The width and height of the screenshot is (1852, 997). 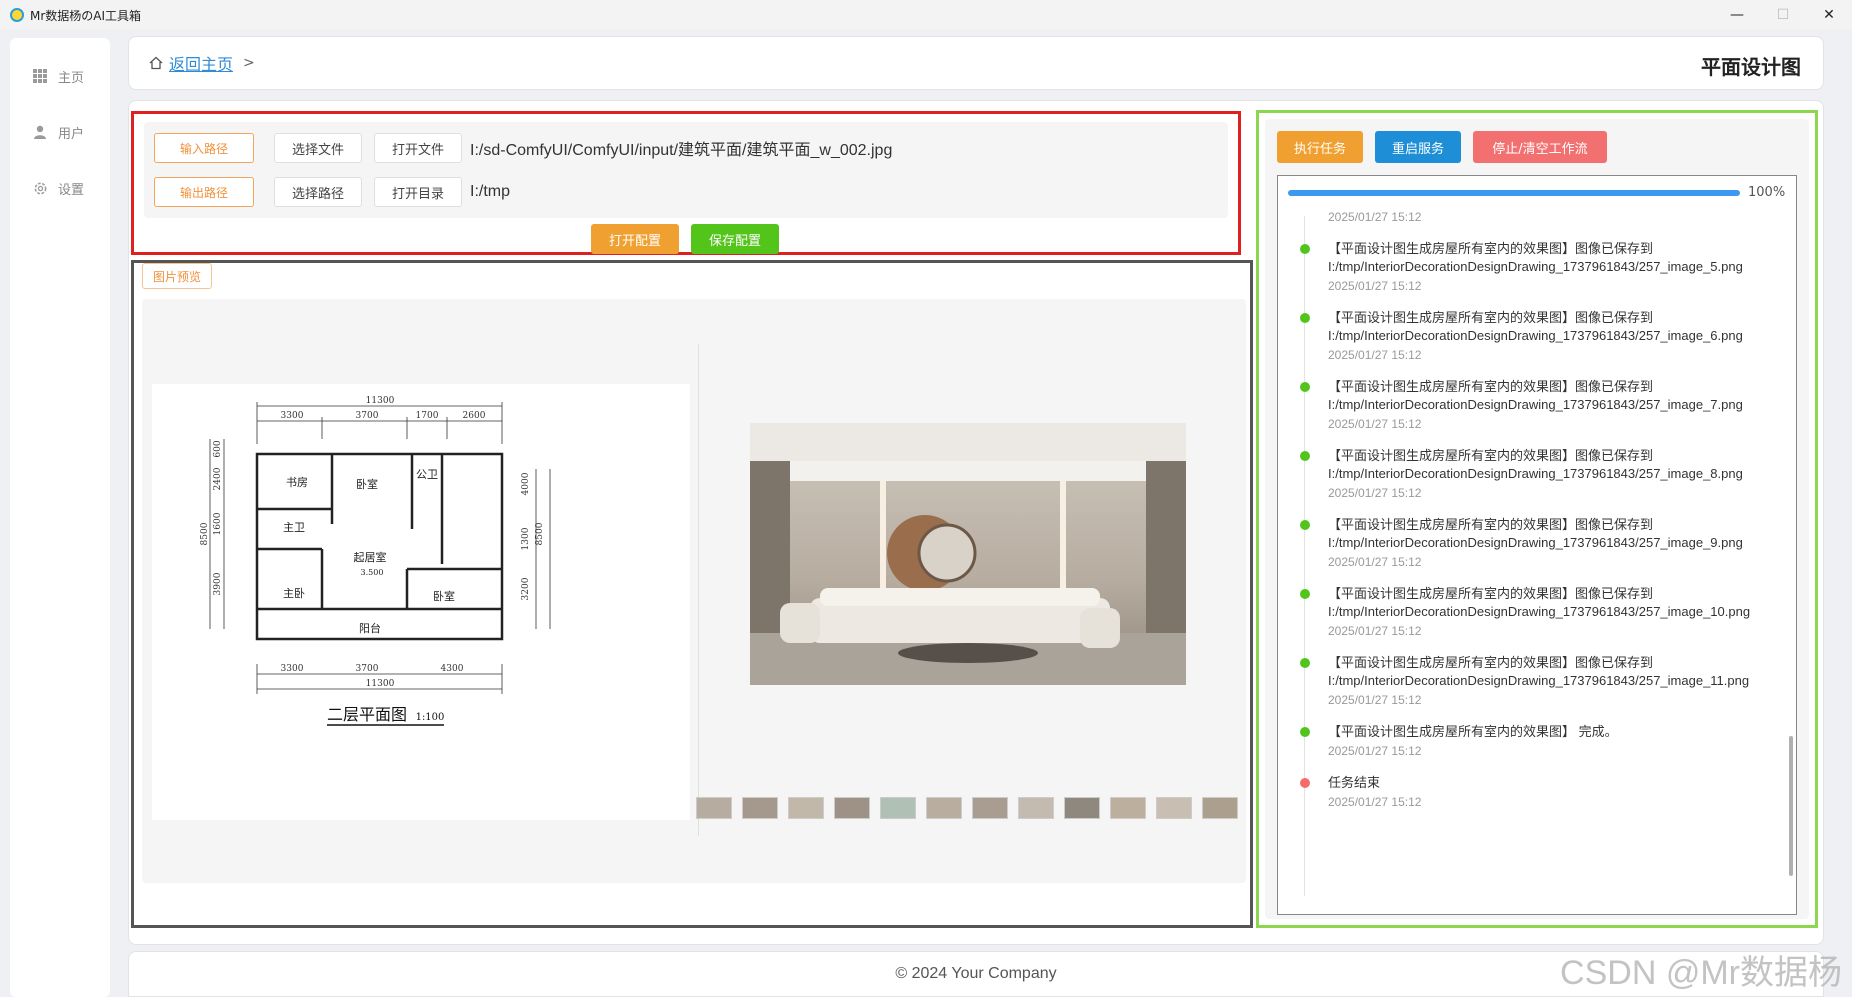 I want to click on save-config-button: 保存配置, so click(x=735, y=239).